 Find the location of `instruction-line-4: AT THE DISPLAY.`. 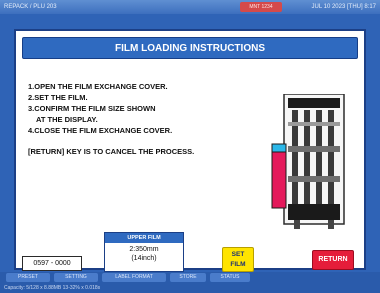

instruction-line-4: AT THE DISPLAY. is located at coordinates (67, 119).